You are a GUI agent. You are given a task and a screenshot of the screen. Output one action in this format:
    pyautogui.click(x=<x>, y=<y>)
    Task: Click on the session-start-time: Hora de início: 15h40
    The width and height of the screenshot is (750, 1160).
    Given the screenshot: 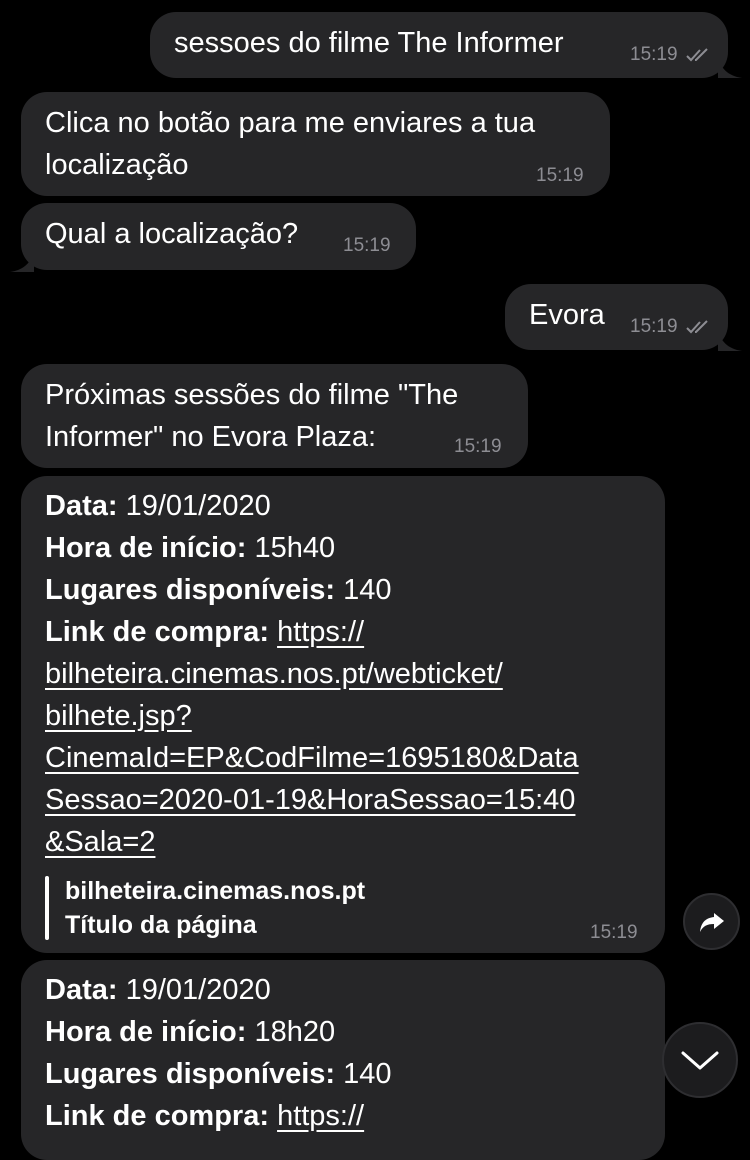 What is the action you would take?
    pyautogui.click(x=190, y=548)
    